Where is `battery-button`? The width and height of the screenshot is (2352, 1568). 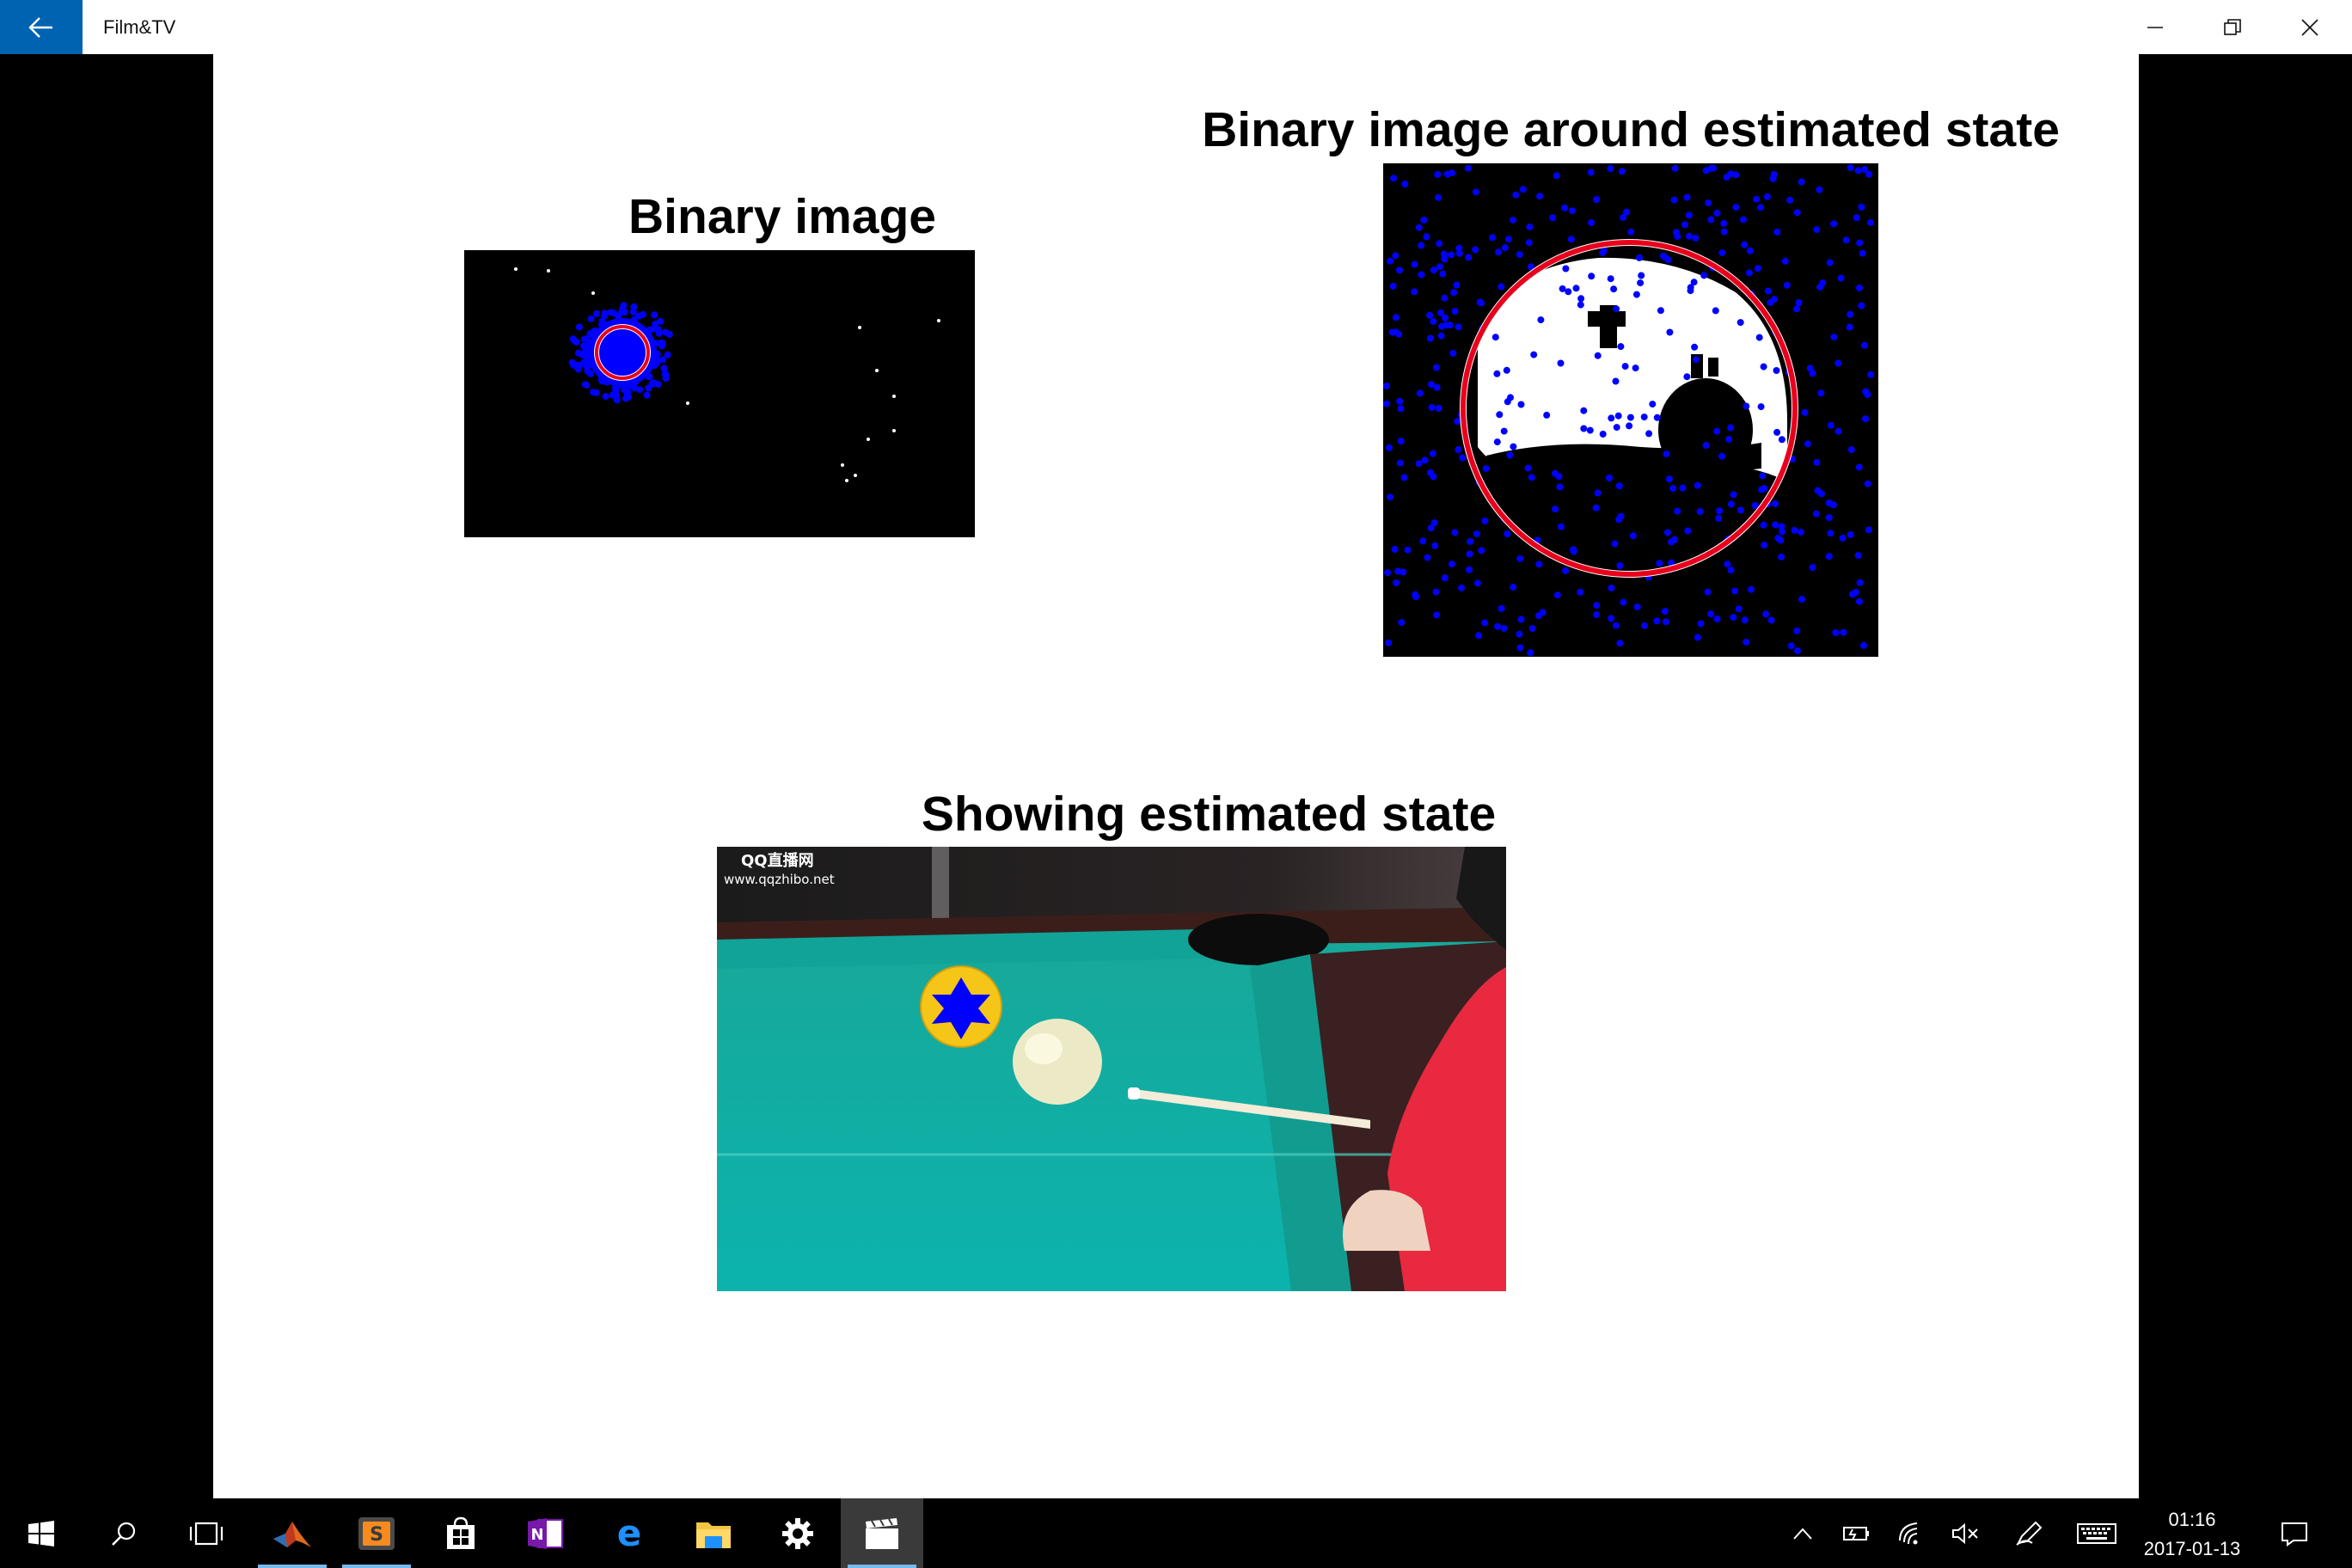
battery-button is located at coordinates (1856, 1533).